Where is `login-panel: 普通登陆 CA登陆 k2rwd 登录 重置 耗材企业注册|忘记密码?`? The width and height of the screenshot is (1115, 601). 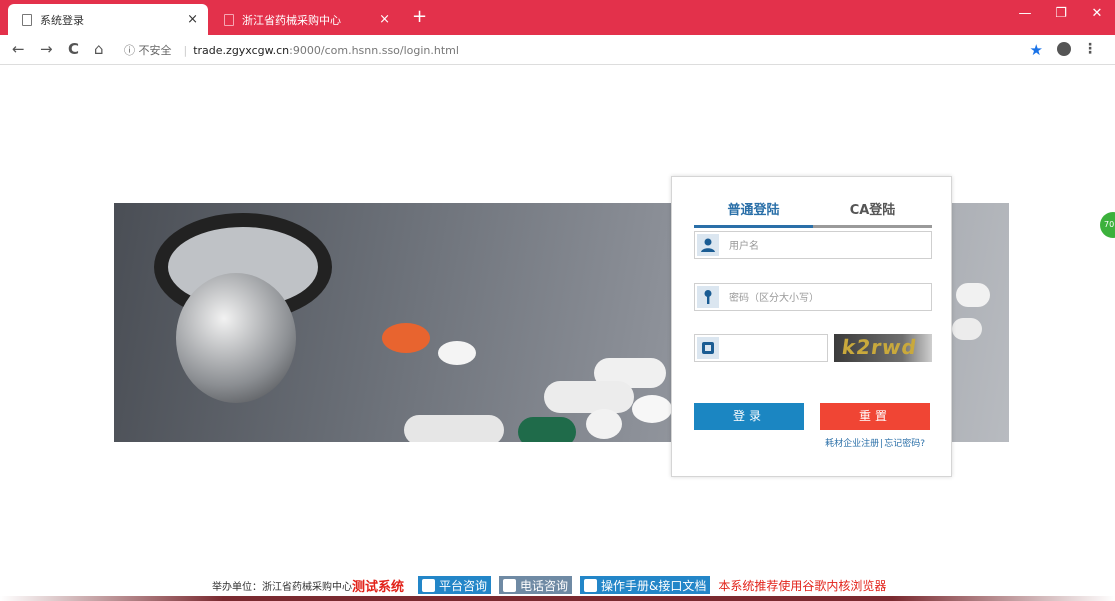 login-panel: 普通登陆 CA登陆 k2rwd 登录 重置 耗材企业注册|忘记密码? is located at coordinates (811, 326).